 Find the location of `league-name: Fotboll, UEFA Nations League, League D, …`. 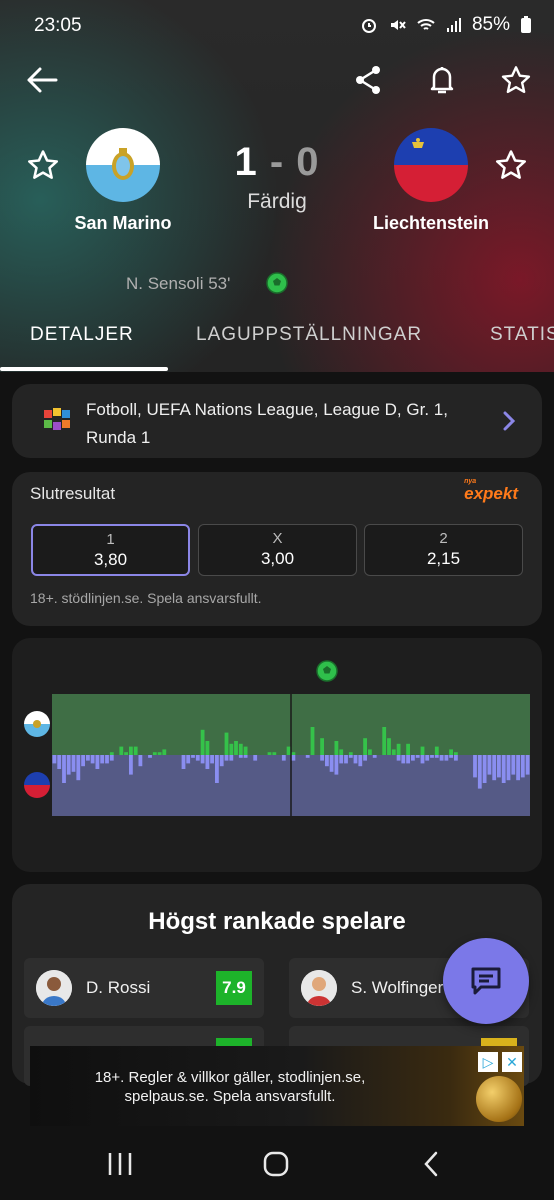

league-name: Fotboll, UEFA Nations League, League D, … is located at coordinates (267, 423).